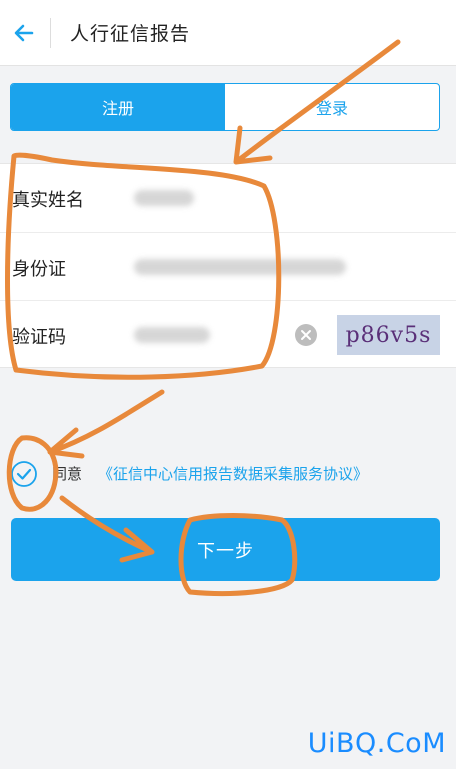  What do you see at coordinates (48, 200) in the screenshot?
I see `name-label: 真实姓名` at bounding box center [48, 200].